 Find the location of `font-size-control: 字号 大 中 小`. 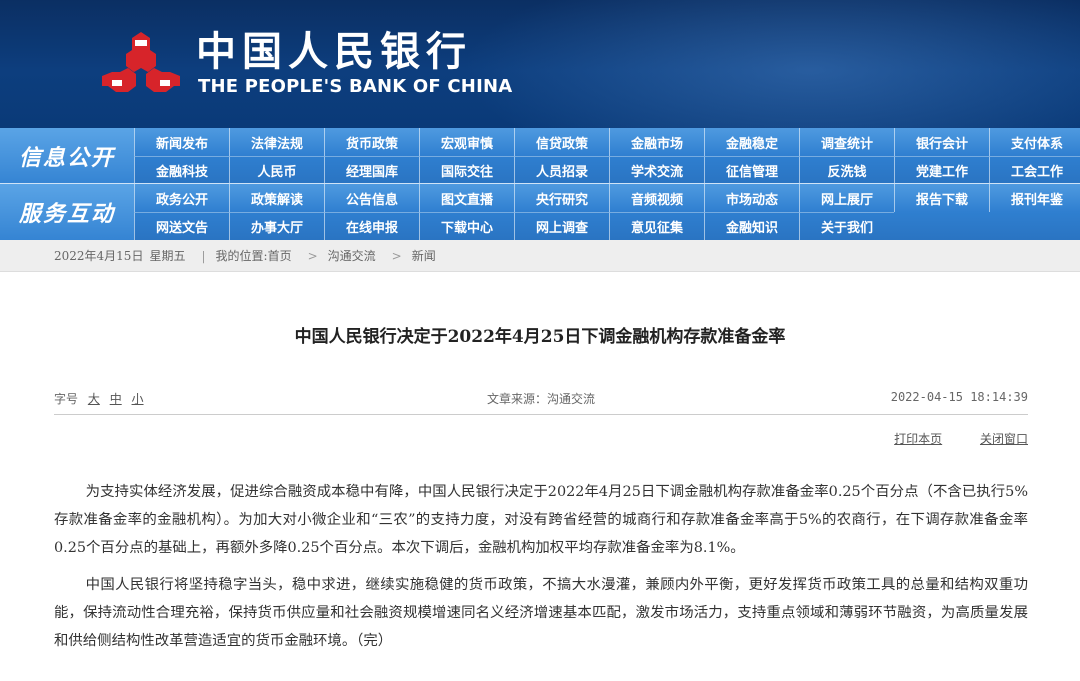

font-size-control: 字号 大 中 小 is located at coordinates (99, 398).